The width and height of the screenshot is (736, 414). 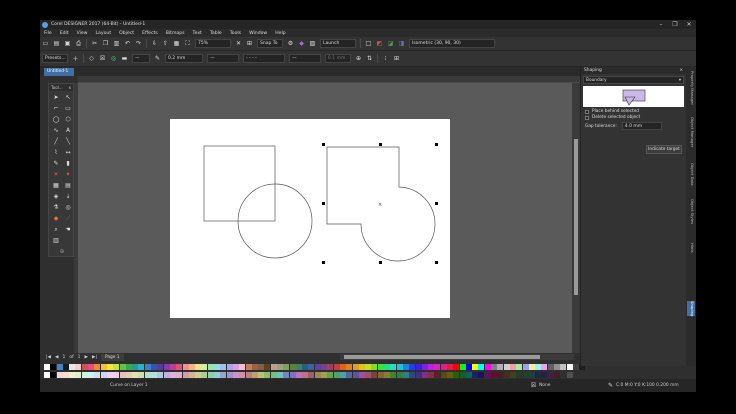 What do you see at coordinates (691, 174) in the screenshot?
I see `tab-object-data: Object Data` at bounding box center [691, 174].